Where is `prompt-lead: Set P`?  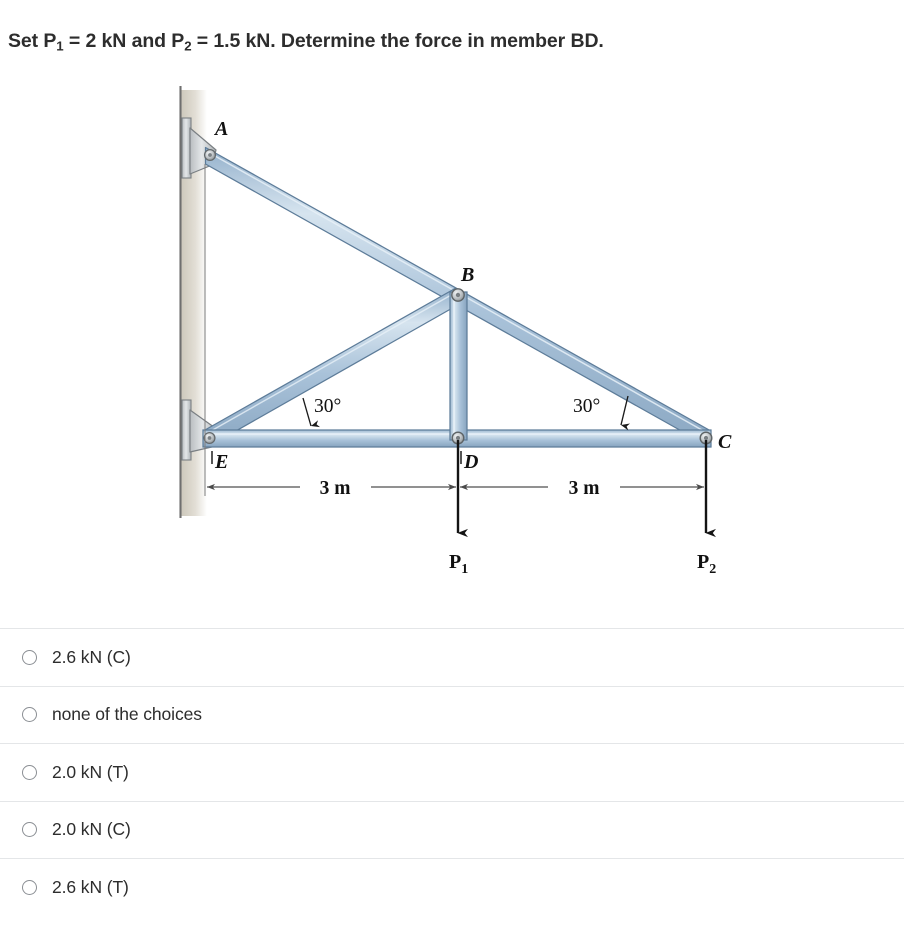 prompt-lead: Set P is located at coordinates (32, 41).